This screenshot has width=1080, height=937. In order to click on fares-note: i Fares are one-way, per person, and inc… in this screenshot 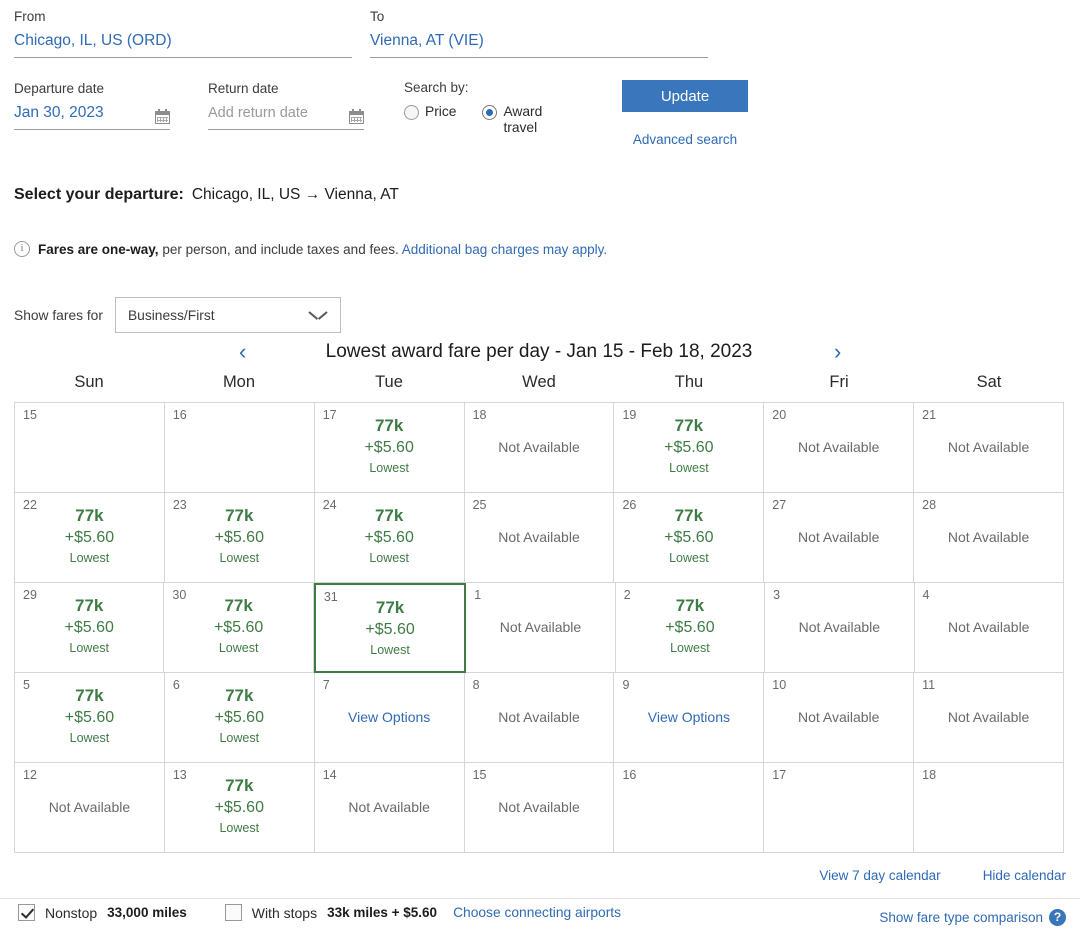, I will do `click(310, 249)`.